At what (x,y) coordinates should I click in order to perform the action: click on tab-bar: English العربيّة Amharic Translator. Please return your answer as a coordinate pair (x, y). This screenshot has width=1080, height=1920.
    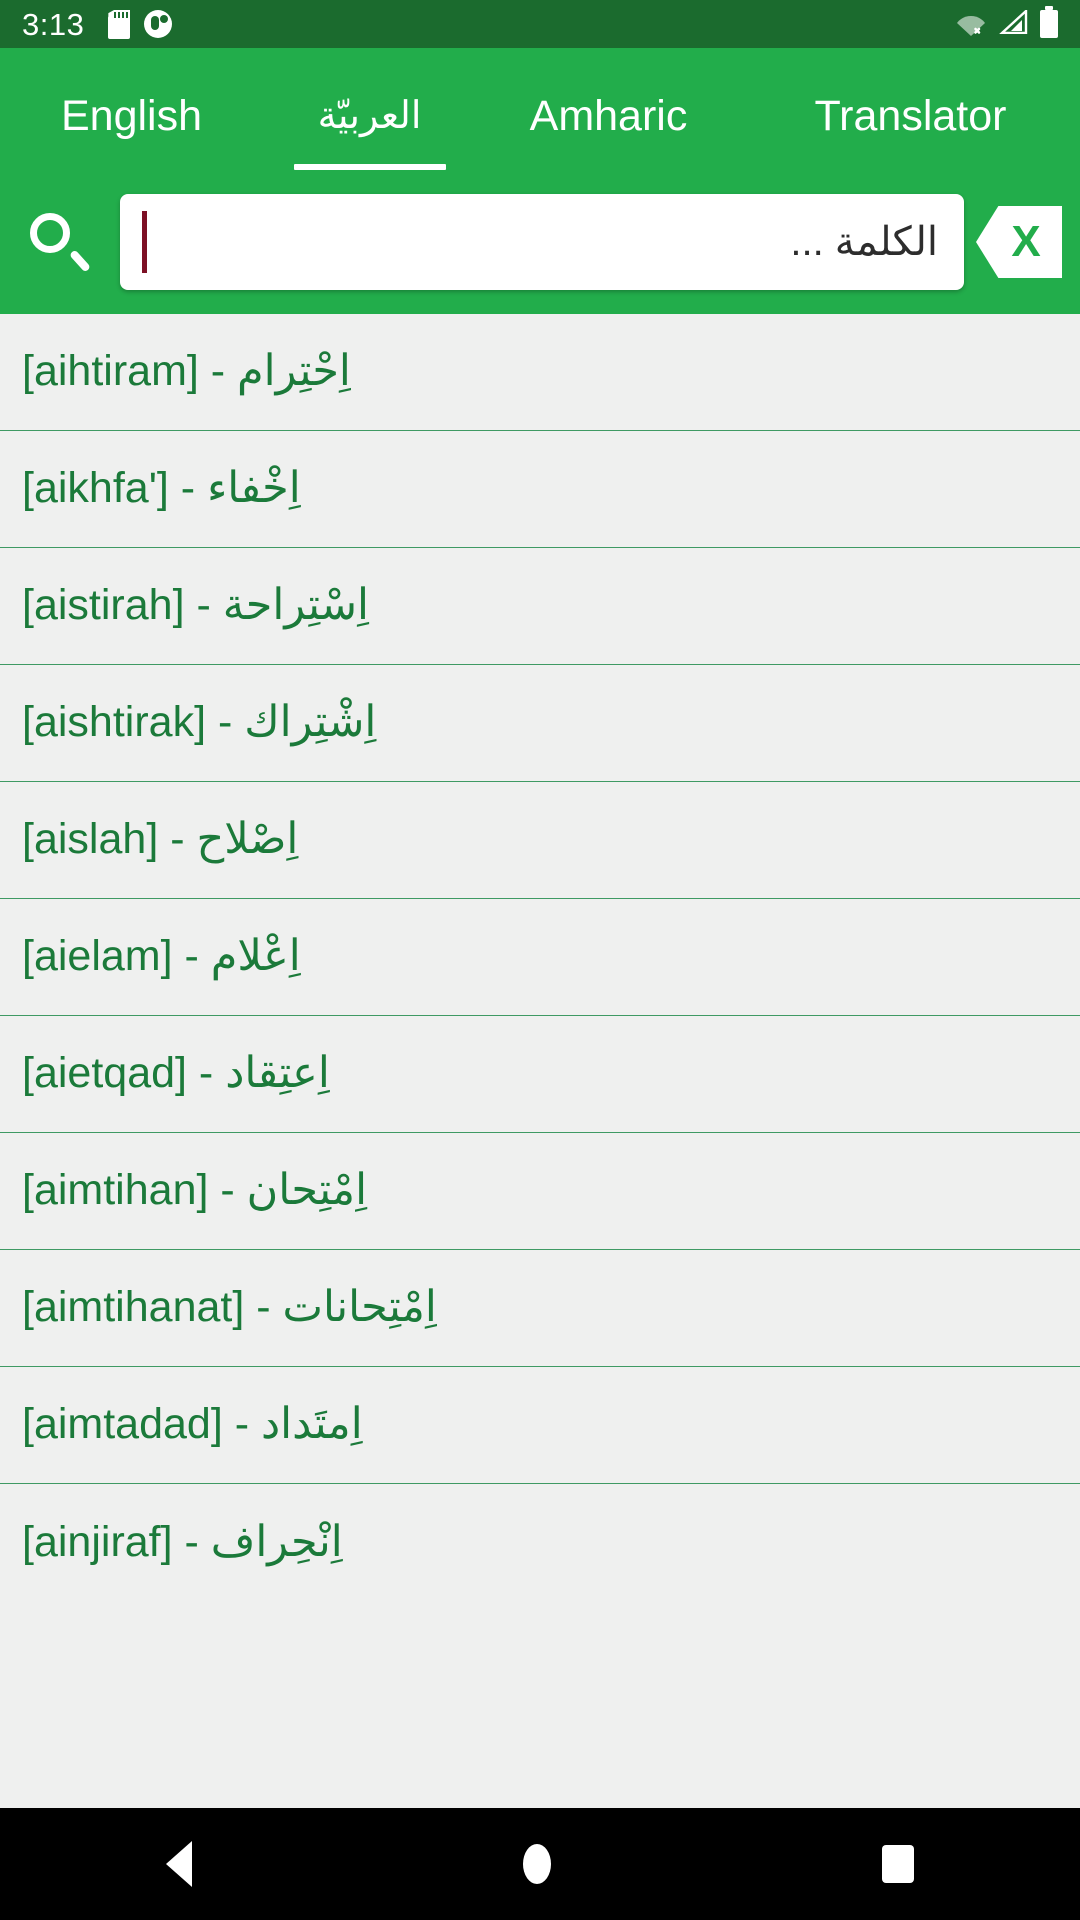
    Looking at the image, I should click on (540, 109).